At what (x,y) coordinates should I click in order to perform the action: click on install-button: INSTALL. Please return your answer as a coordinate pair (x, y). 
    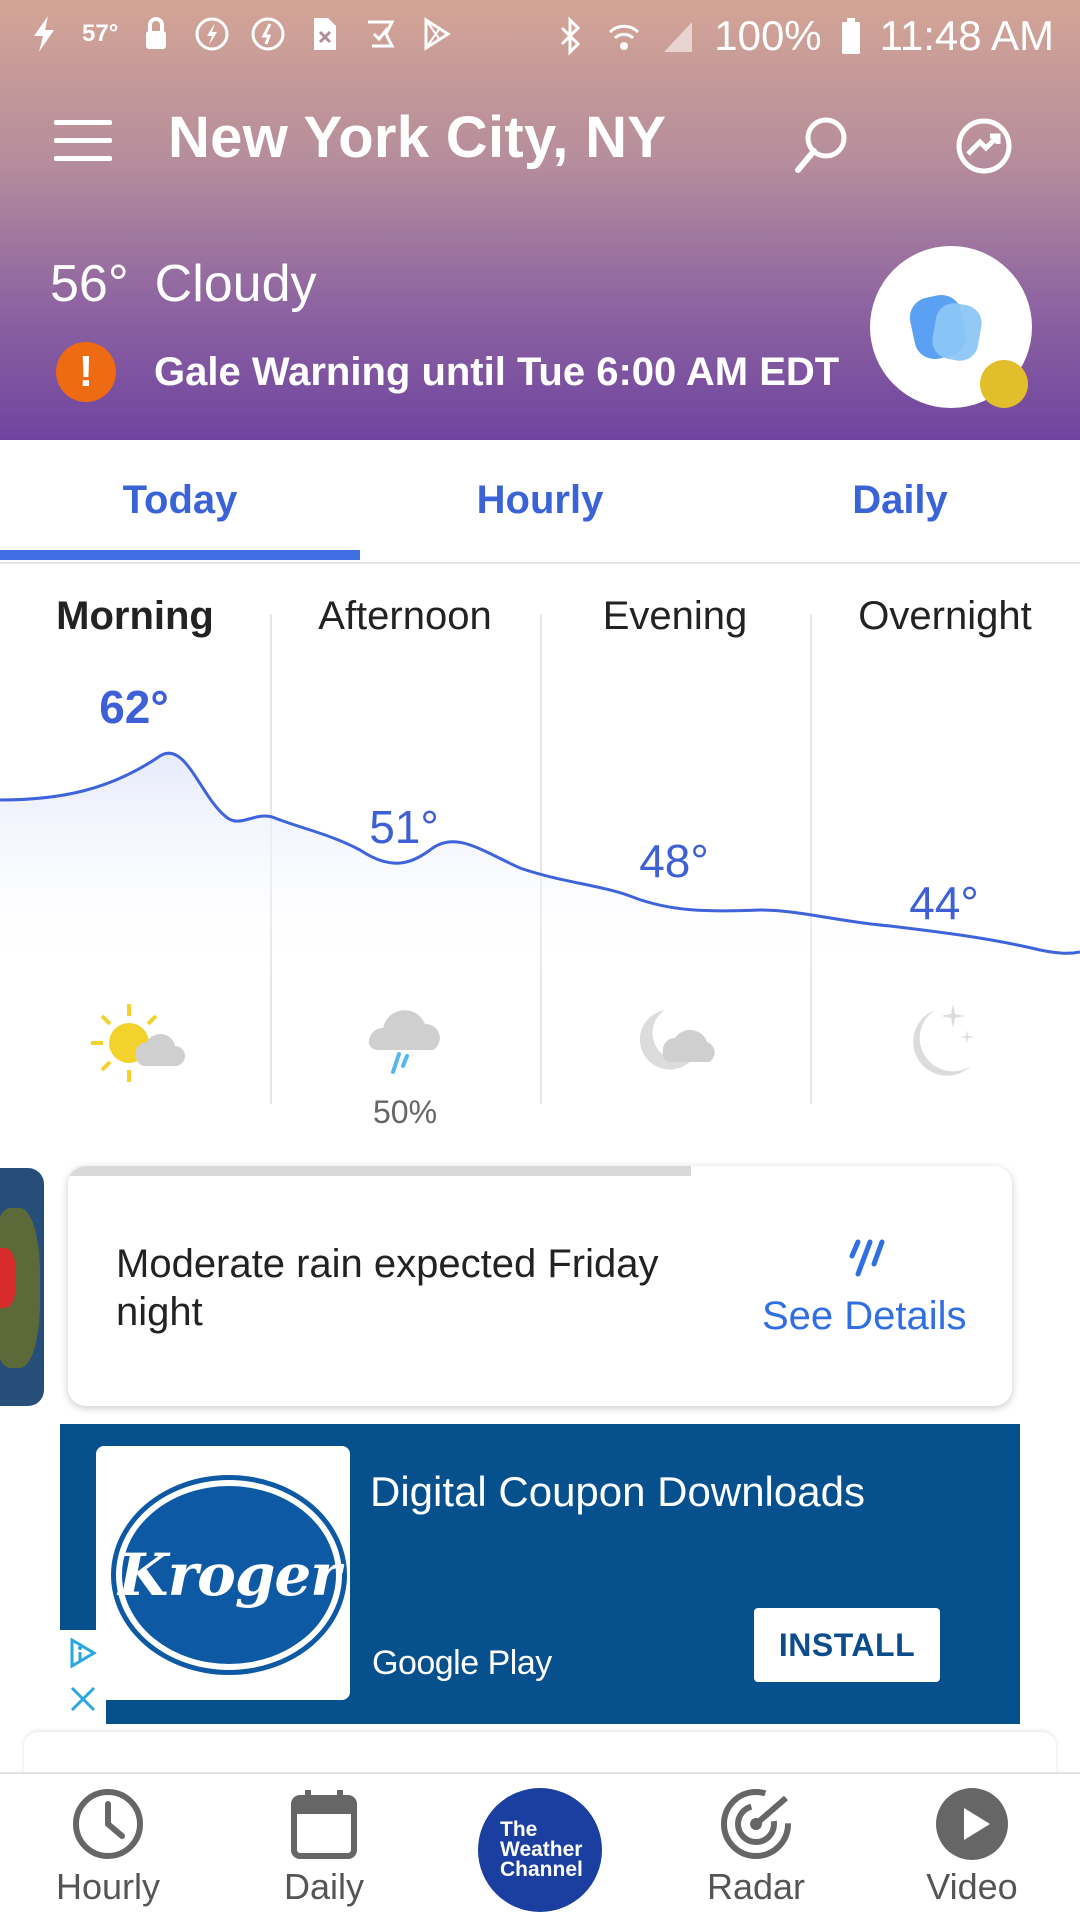
    Looking at the image, I should click on (847, 1645).